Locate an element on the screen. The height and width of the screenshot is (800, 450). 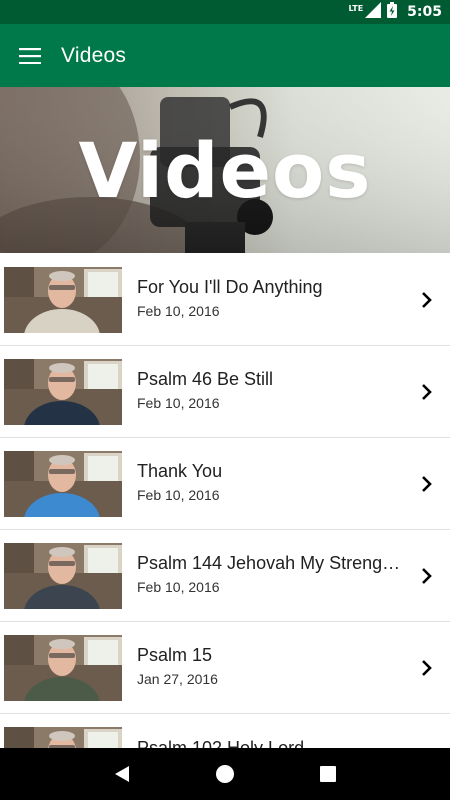
recents-button is located at coordinates (328, 774).